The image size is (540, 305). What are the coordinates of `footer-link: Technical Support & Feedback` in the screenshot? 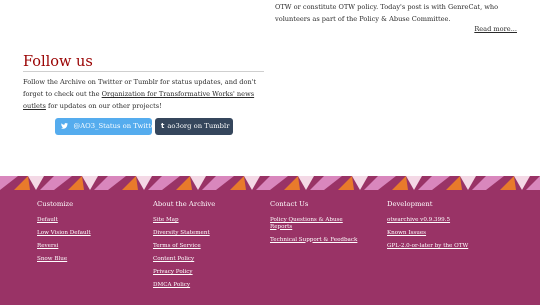 It's located at (317, 240).